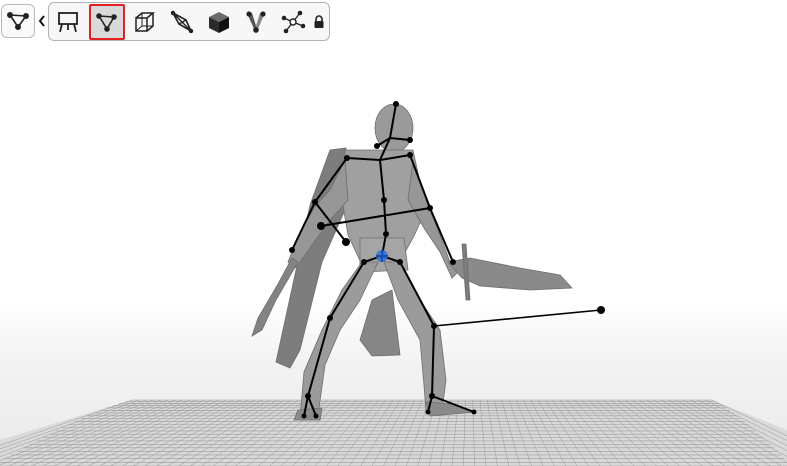  Describe the element at coordinates (393, 432) in the screenshot. I see `ground-grid` at that location.